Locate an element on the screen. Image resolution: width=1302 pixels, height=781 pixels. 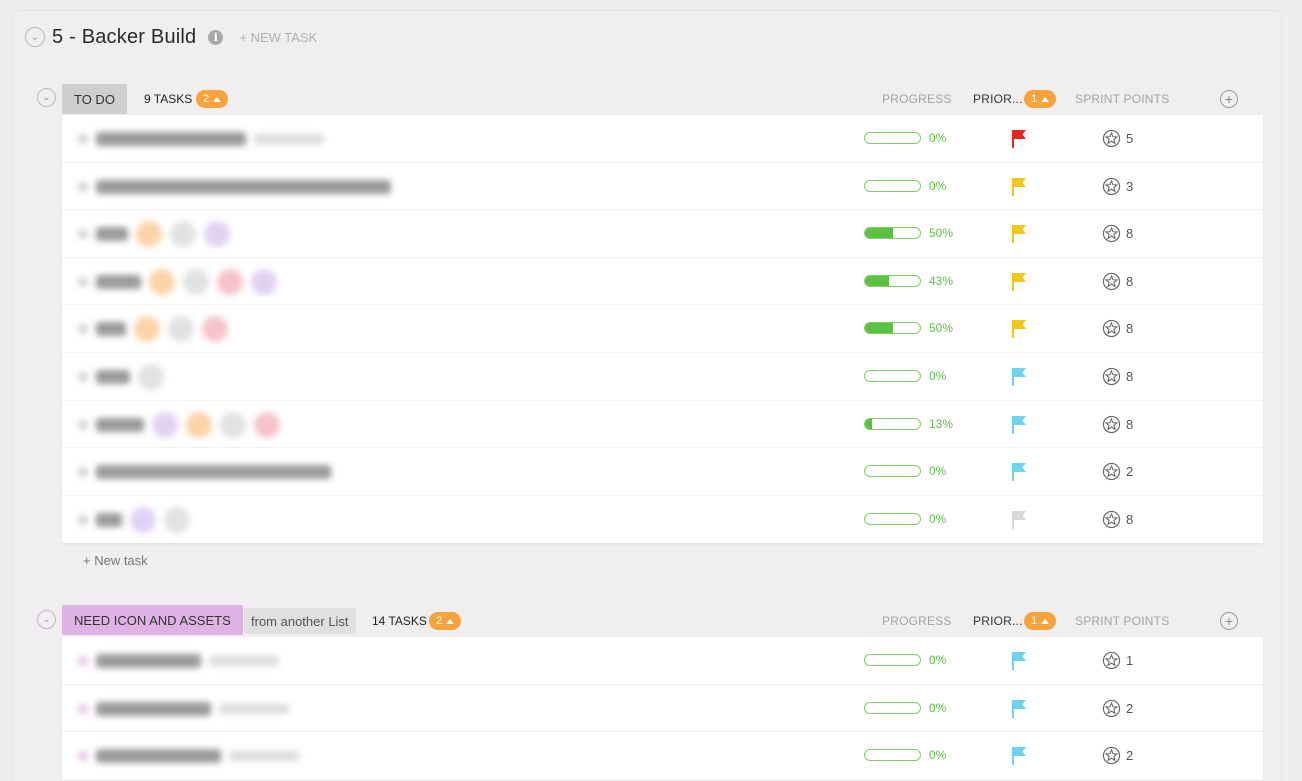
star-icon is located at coordinates (1111, 186).